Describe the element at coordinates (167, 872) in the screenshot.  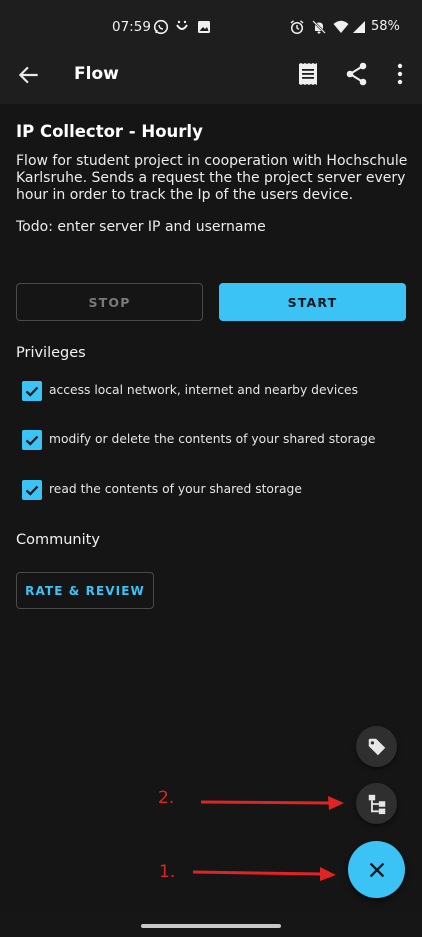
I see `annotation-label-1: 1.` at that location.